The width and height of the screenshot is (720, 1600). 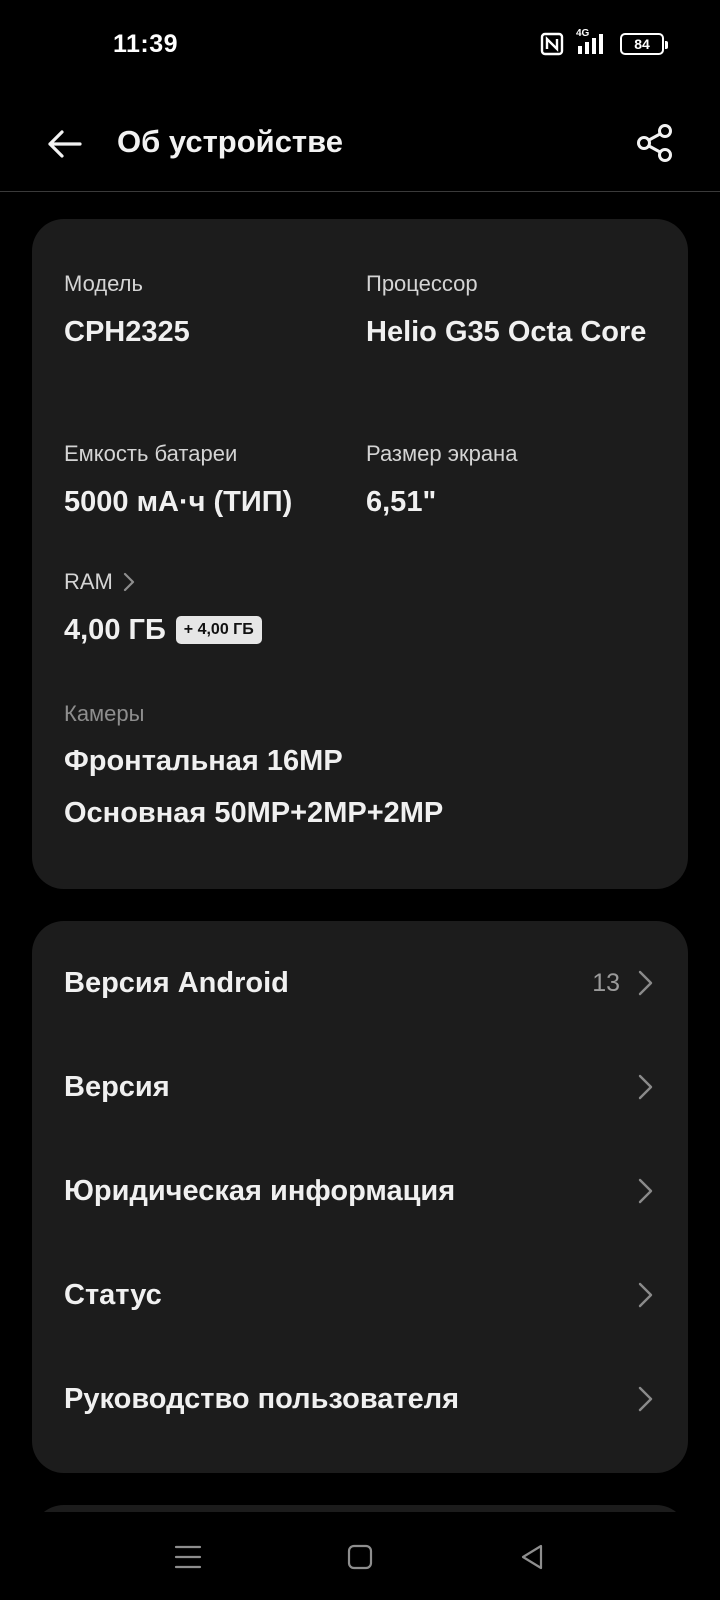 I want to click on share-icon, so click(x=654, y=143).